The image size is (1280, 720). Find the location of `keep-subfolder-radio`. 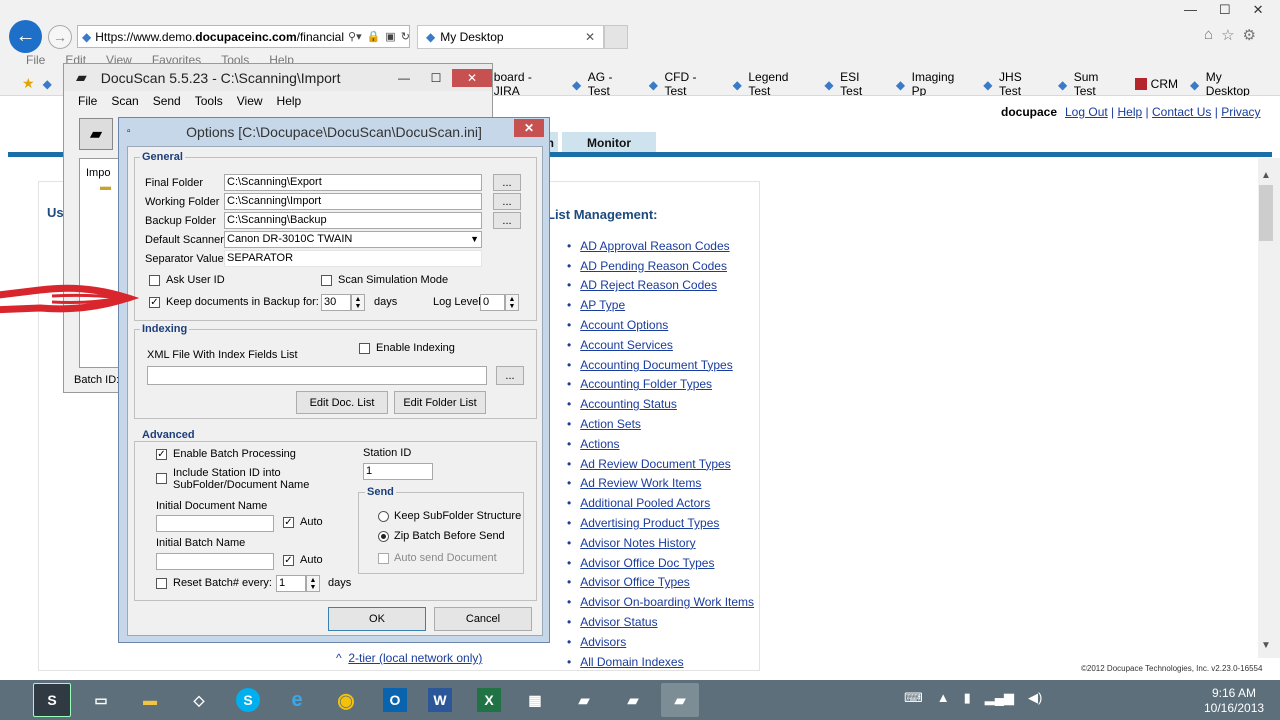

keep-subfolder-radio is located at coordinates (383, 516).